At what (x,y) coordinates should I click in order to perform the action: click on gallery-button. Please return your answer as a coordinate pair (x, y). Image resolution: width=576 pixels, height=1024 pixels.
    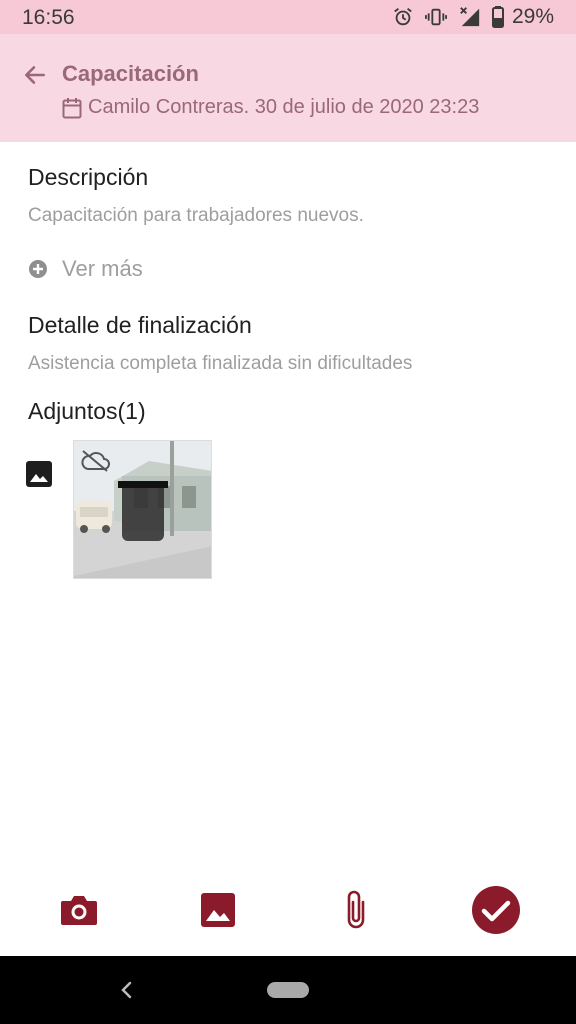
    Looking at the image, I should click on (218, 910).